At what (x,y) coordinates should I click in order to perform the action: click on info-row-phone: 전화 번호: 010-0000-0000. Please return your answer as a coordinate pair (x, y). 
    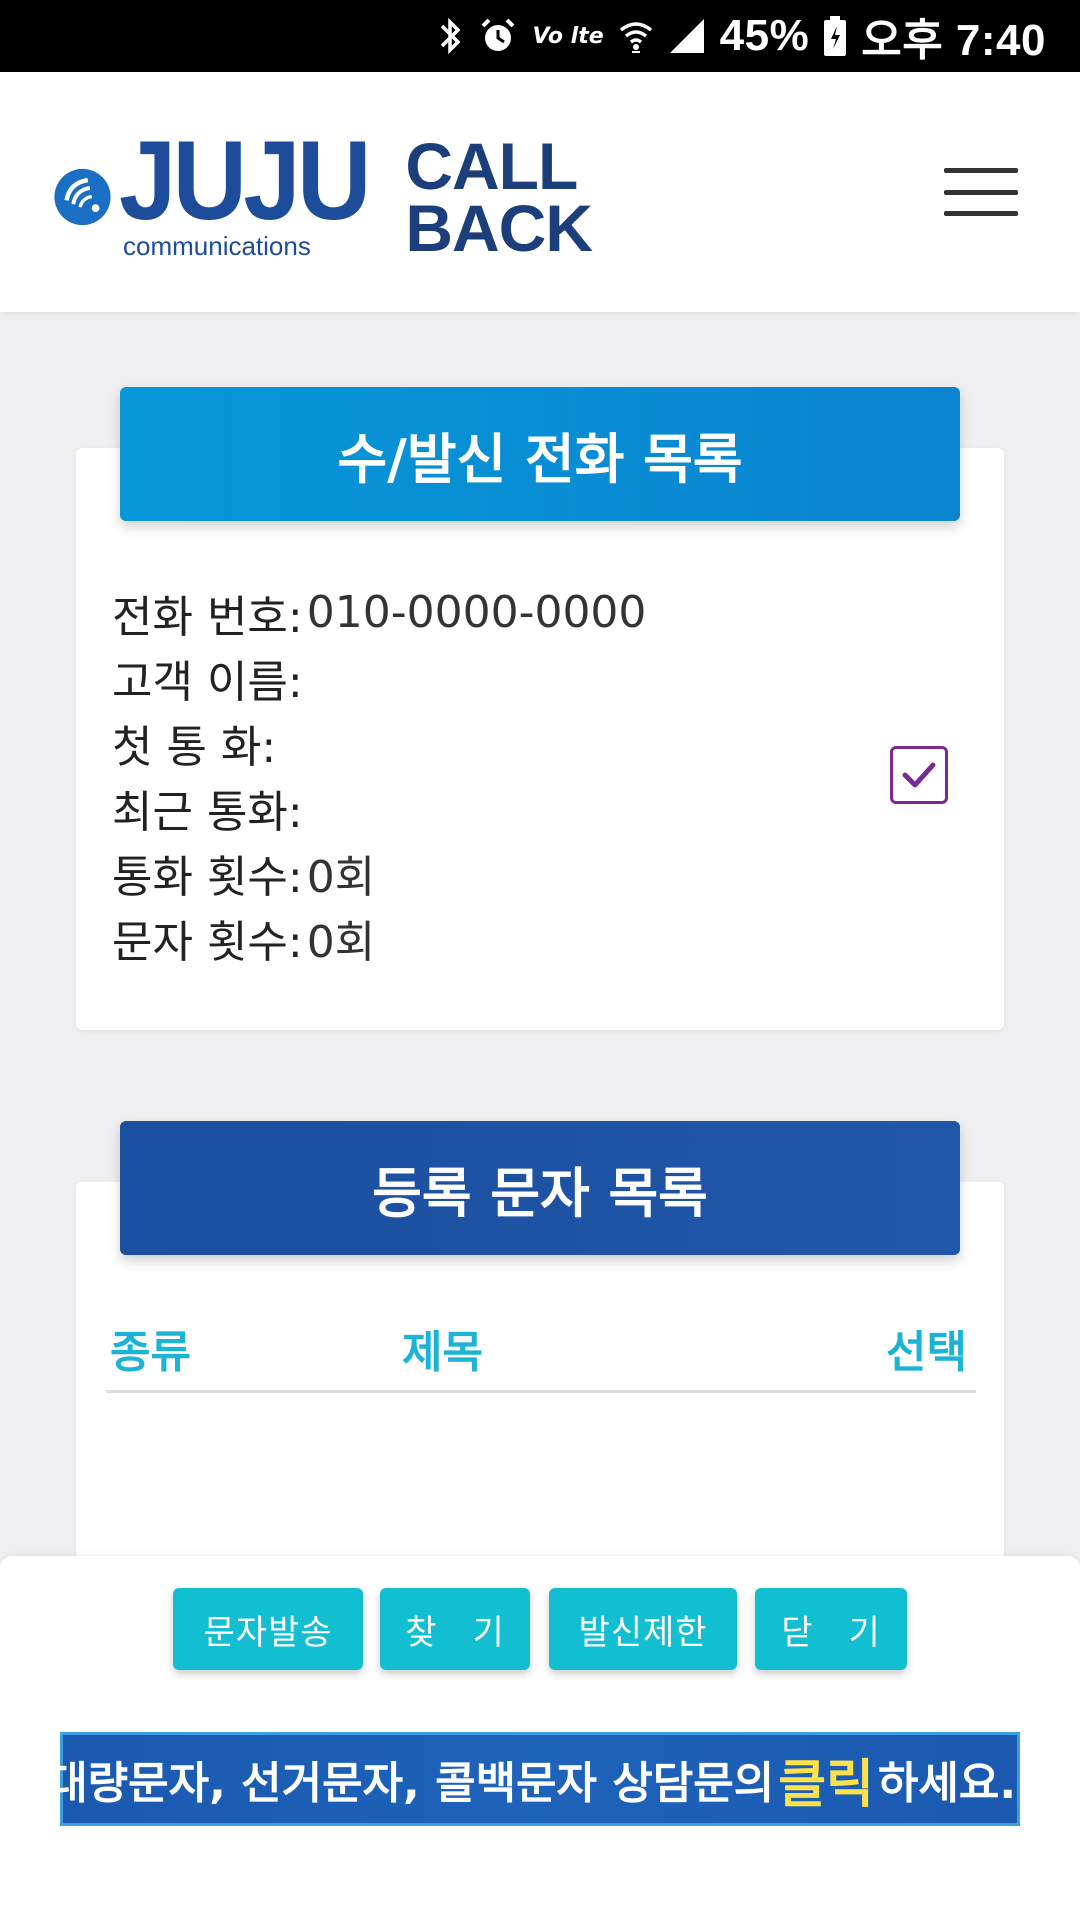
    Looking at the image, I should click on (379, 612).